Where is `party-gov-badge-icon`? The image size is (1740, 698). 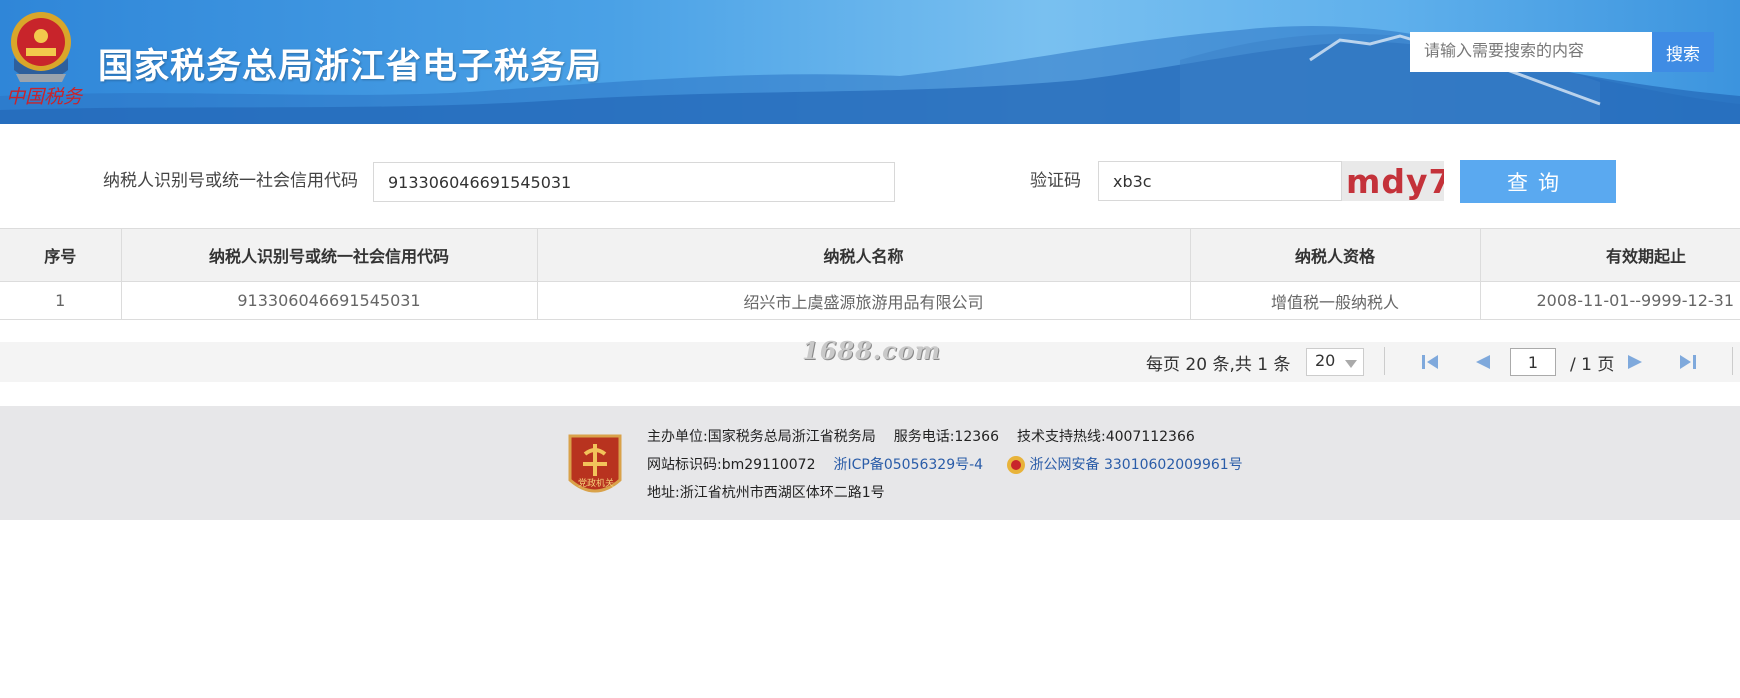
party-gov-badge-icon is located at coordinates (595, 466).